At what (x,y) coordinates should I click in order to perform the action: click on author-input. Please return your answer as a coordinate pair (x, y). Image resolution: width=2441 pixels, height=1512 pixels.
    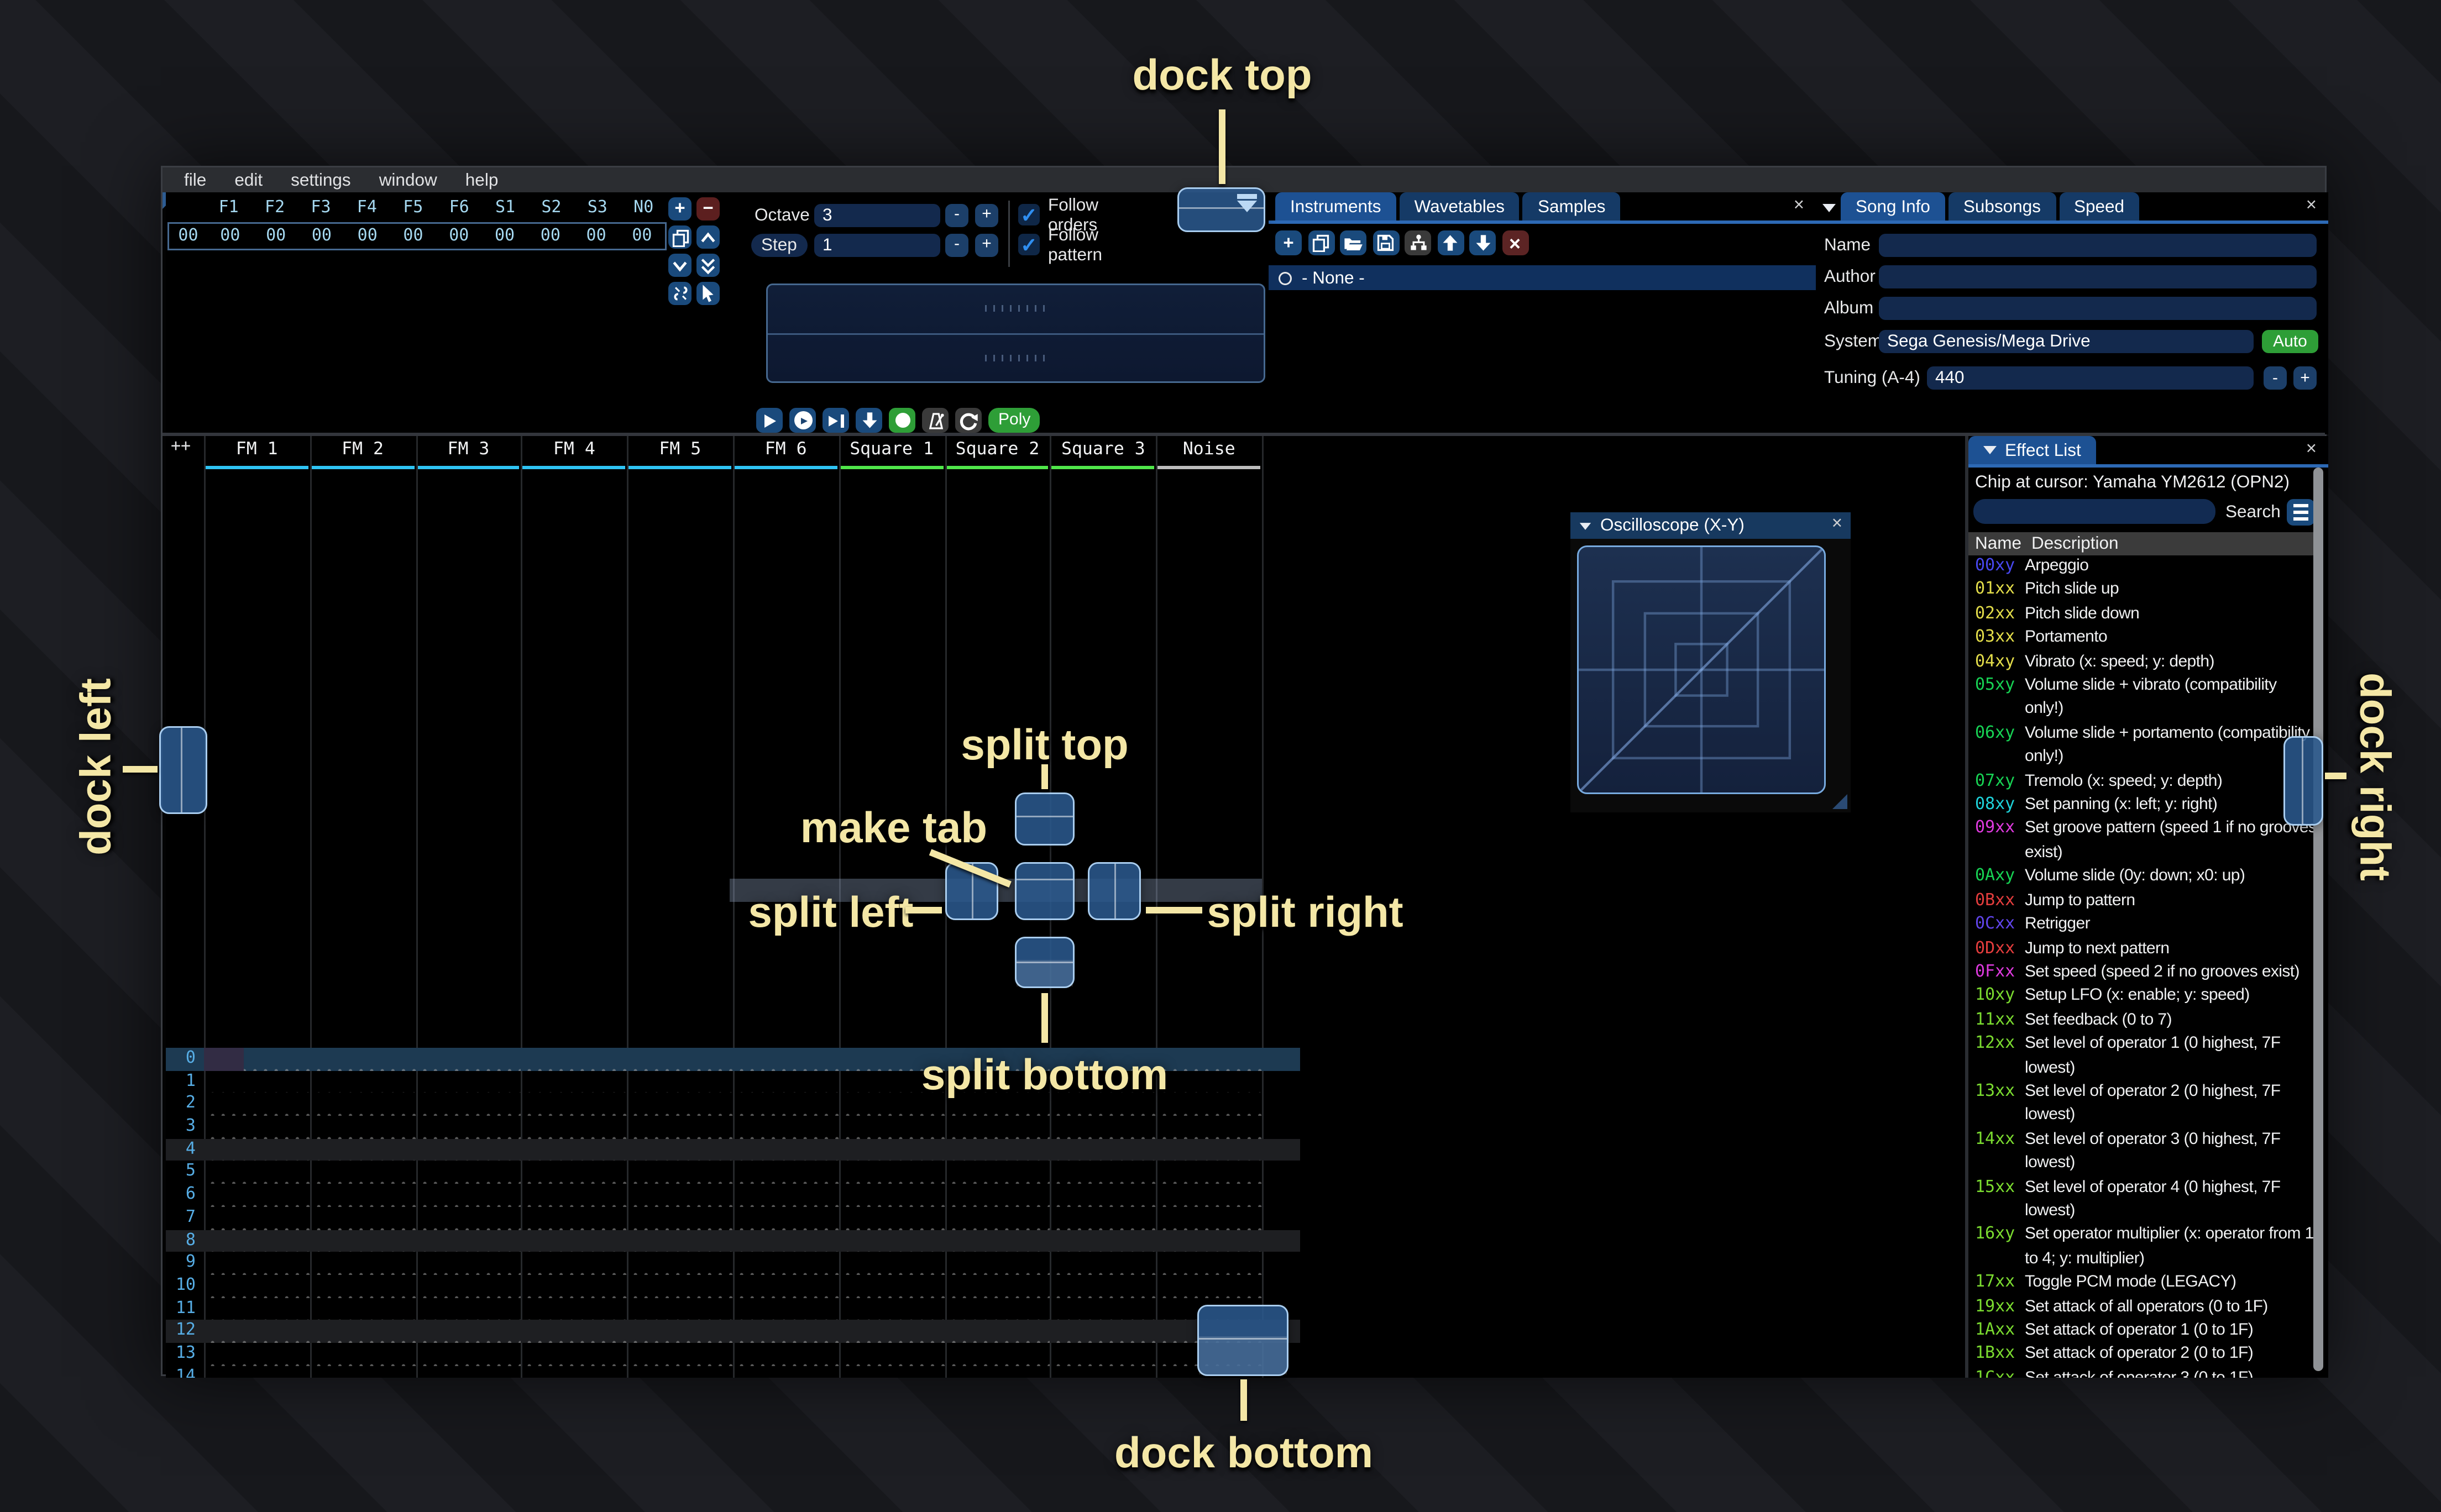
    Looking at the image, I should click on (2098, 276).